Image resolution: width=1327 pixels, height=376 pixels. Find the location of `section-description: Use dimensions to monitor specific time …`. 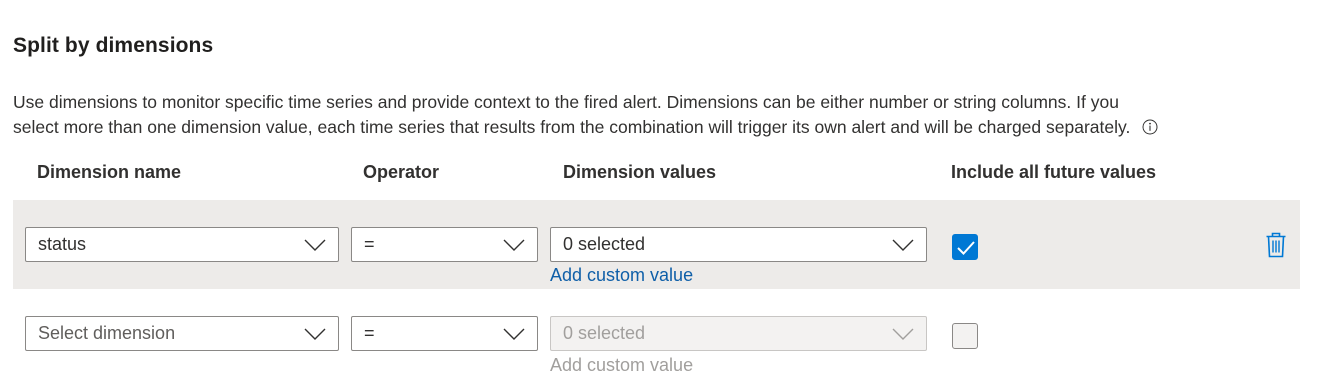

section-description: Use dimensions to monitor specific time … is located at coordinates (663, 115).